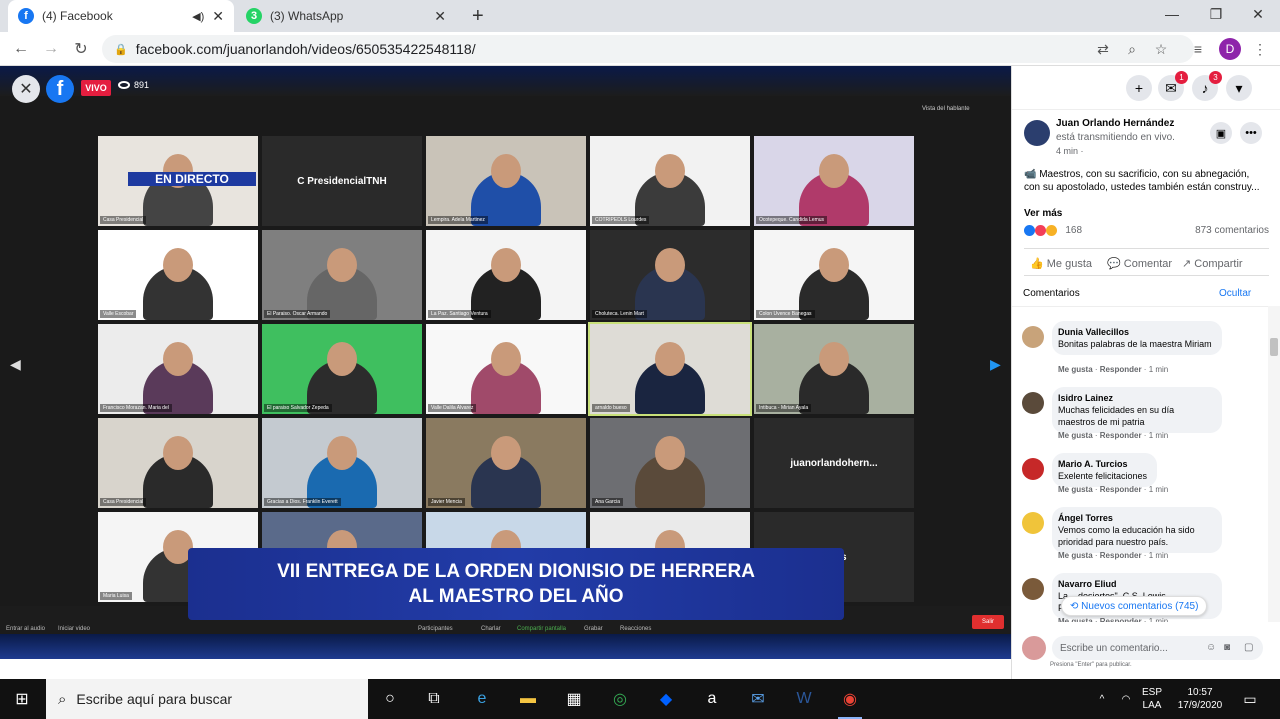  I want to click on media-control-icon: ≡, so click(1198, 49).